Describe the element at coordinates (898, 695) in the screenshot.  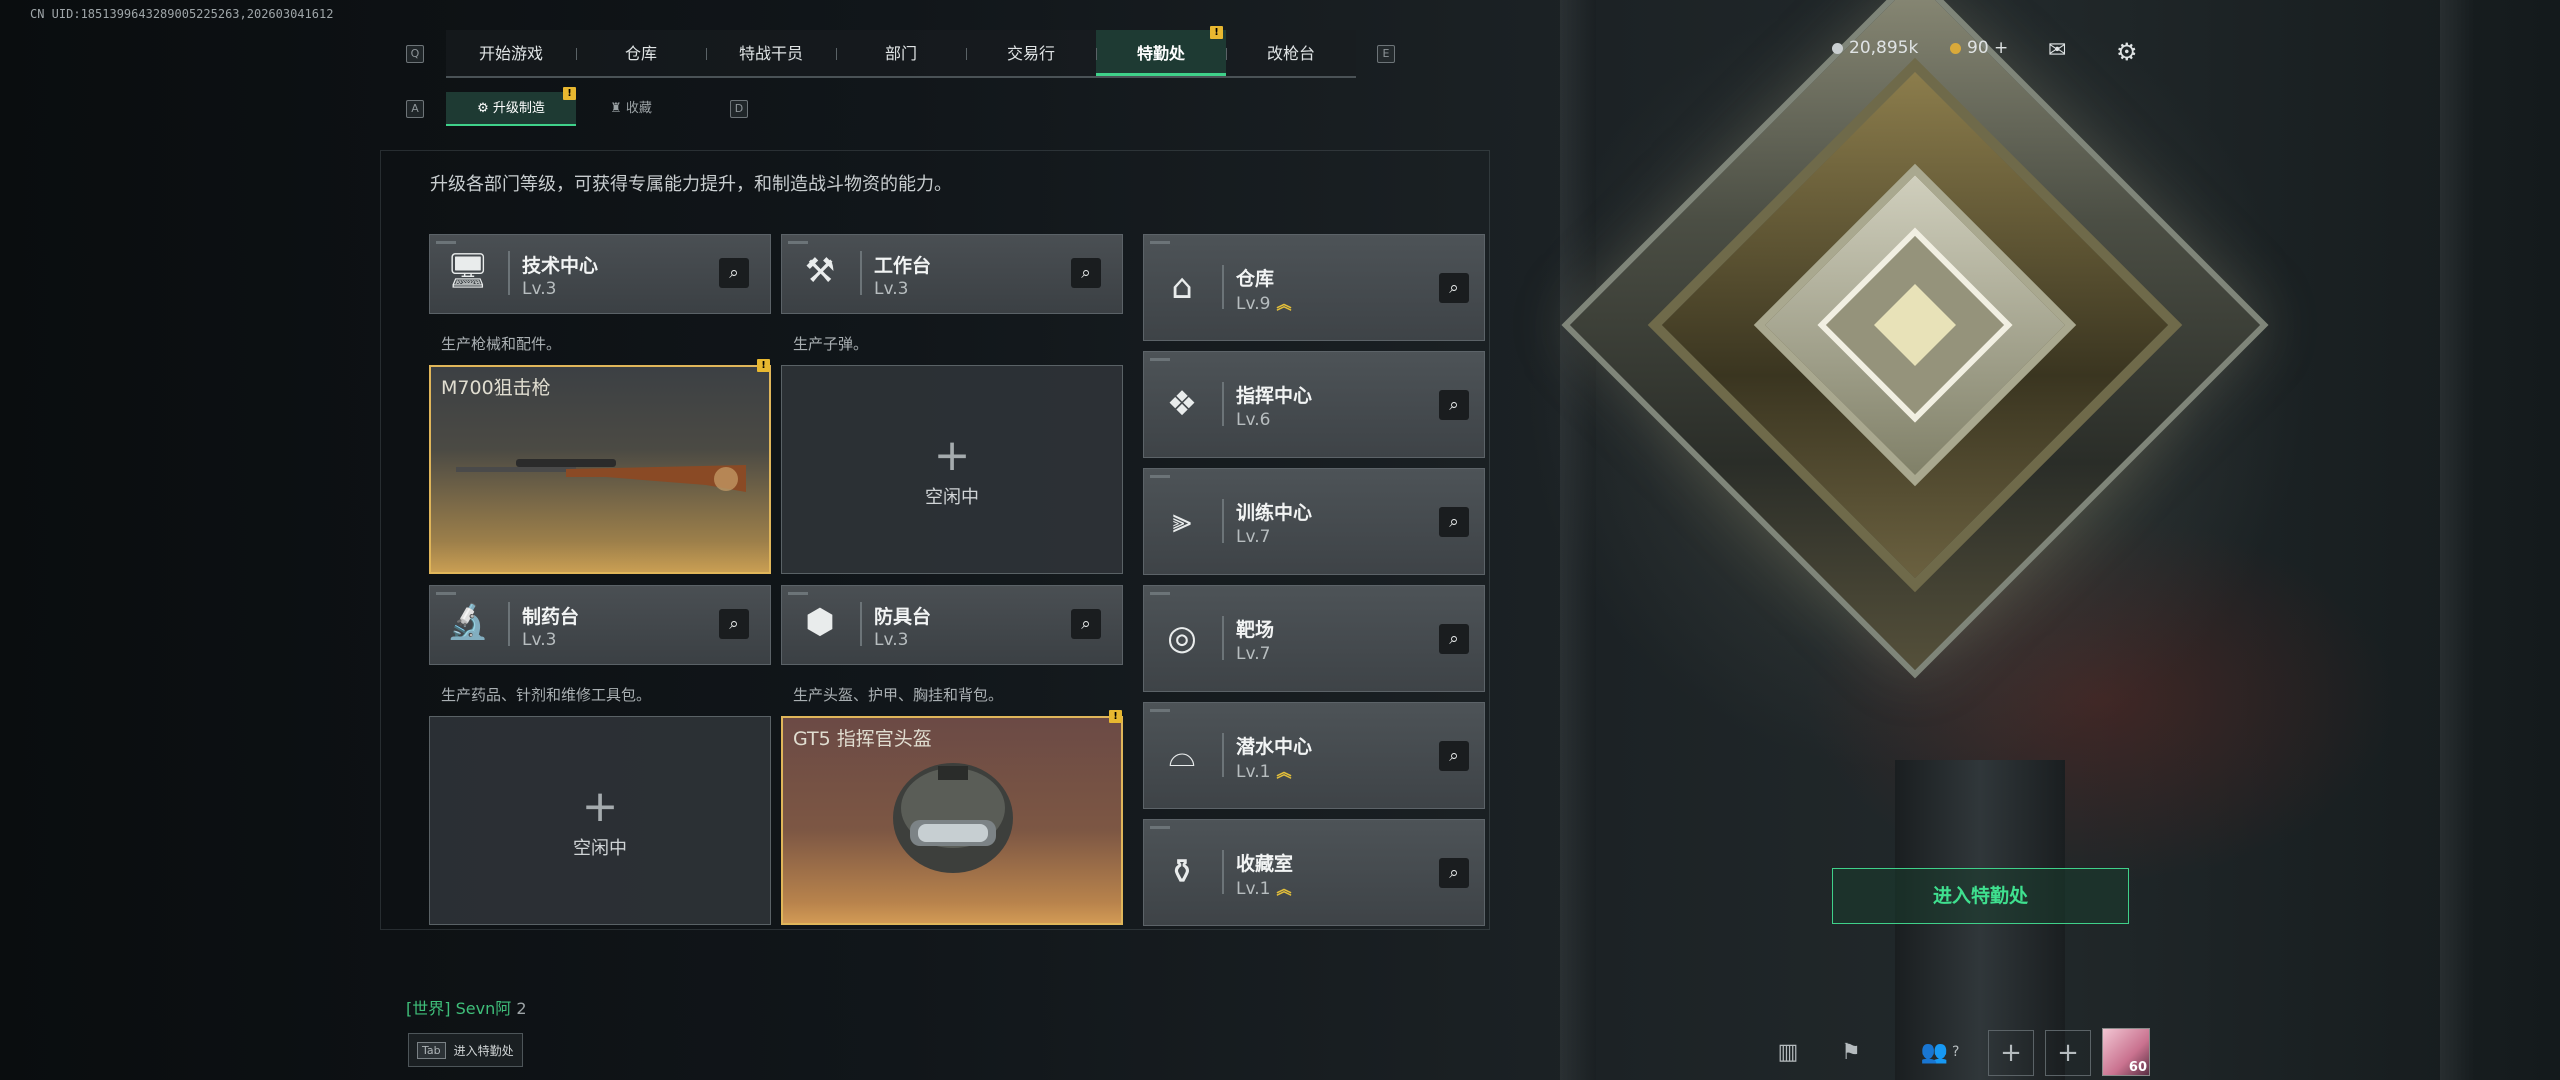
I see `workshop-desc: 生产头盔、护甲、胸挂和背包。` at that location.